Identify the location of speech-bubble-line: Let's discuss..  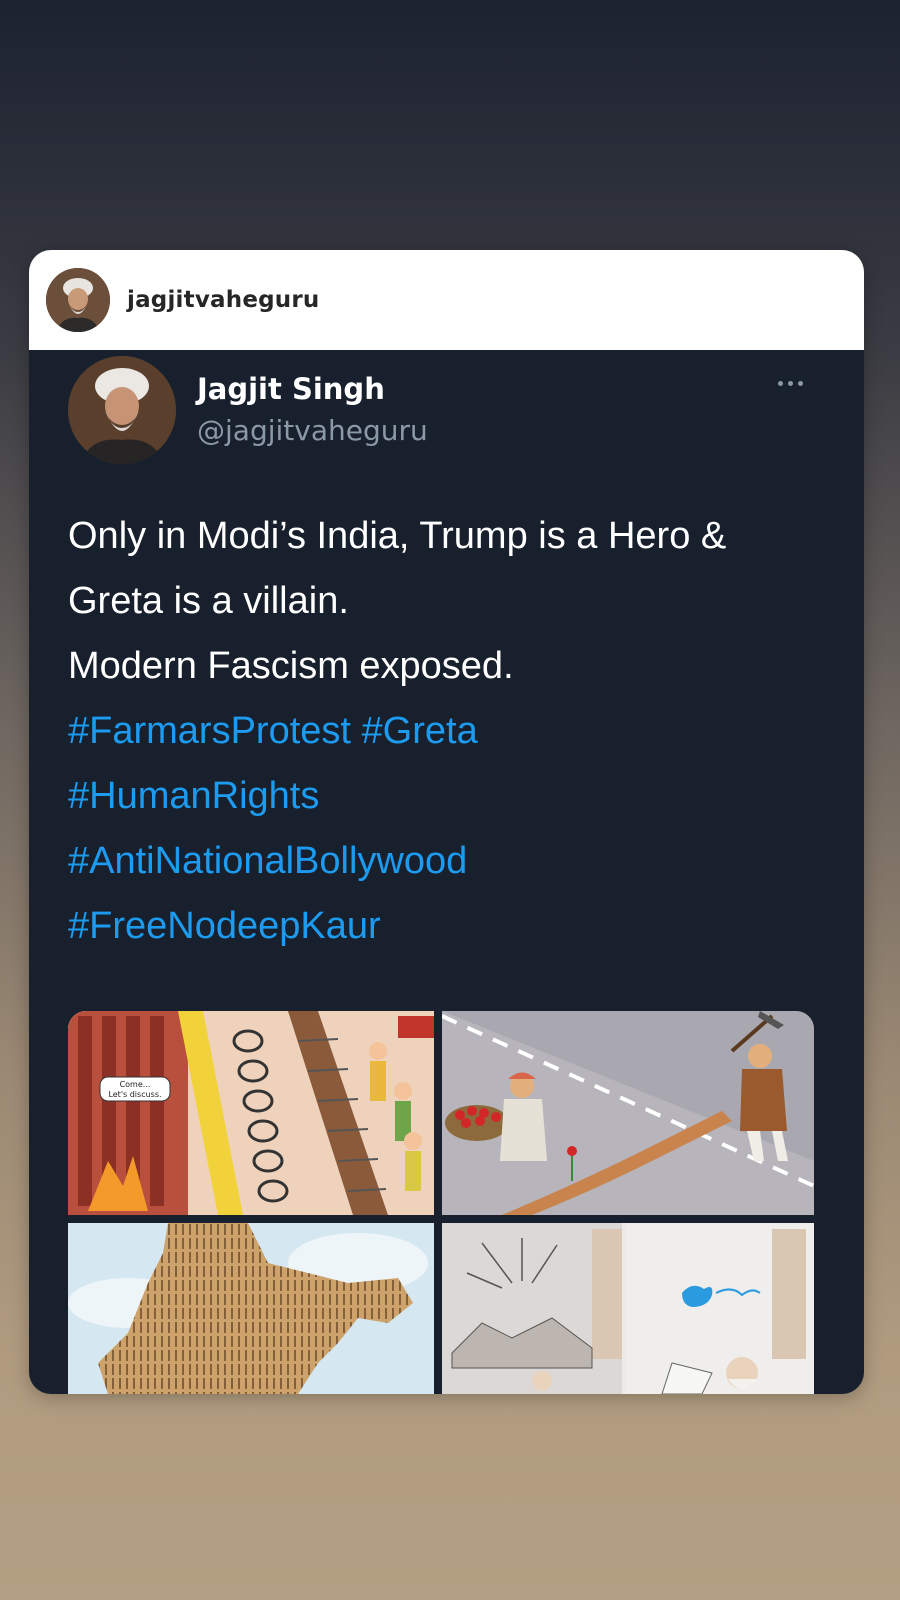
(134, 1094).